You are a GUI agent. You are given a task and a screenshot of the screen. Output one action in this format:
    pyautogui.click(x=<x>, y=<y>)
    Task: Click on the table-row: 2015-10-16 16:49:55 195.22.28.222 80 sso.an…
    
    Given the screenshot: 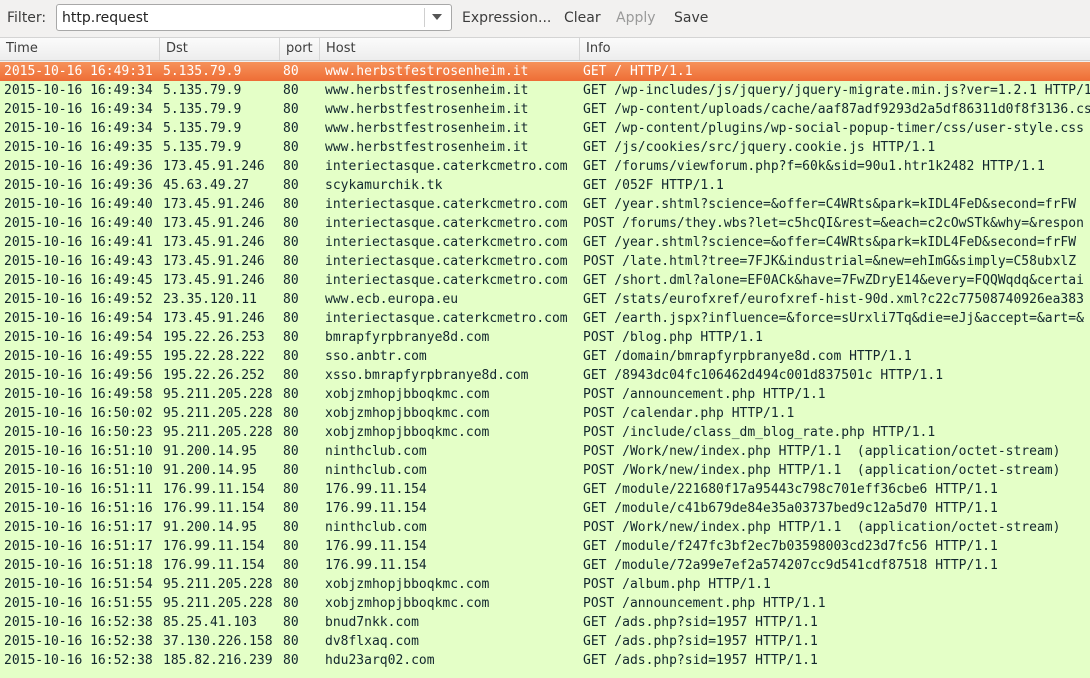 What is the action you would take?
    pyautogui.click(x=545, y=356)
    